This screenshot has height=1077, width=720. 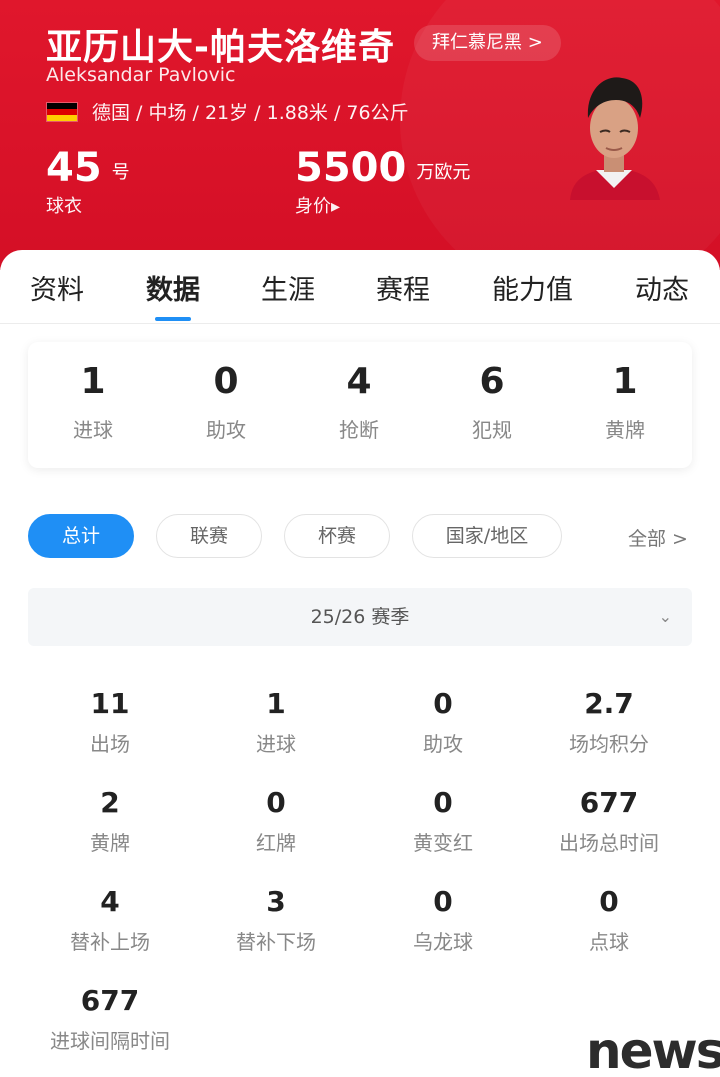 What do you see at coordinates (110, 843) in the screenshot?
I see `stat-label: 黄牌` at bounding box center [110, 843].